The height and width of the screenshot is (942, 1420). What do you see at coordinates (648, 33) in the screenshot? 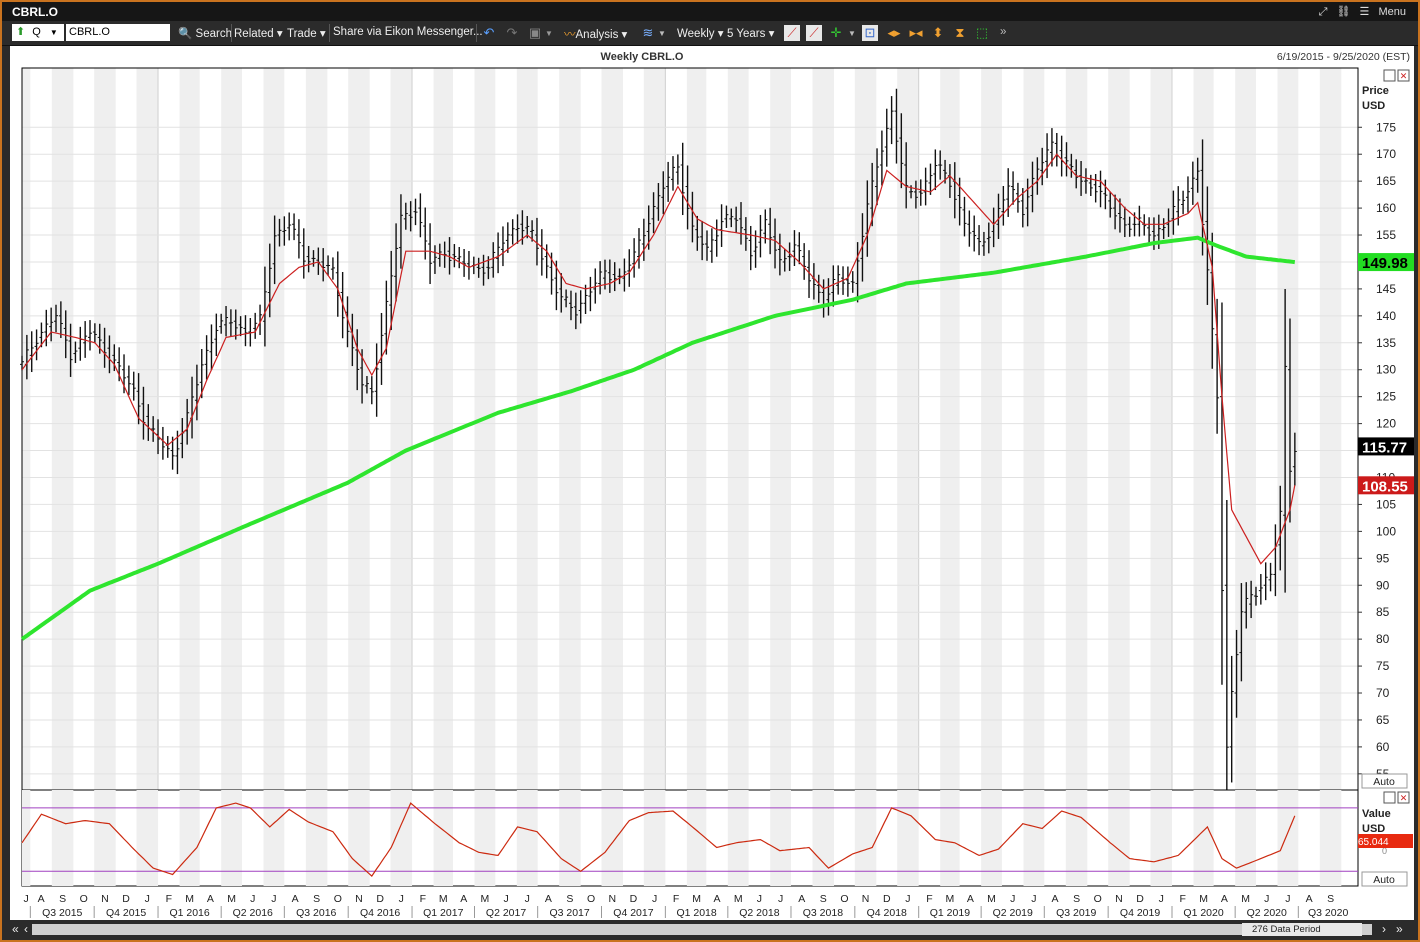
I see `chart-type-icon: ≋` at bounding box center [648, 33].